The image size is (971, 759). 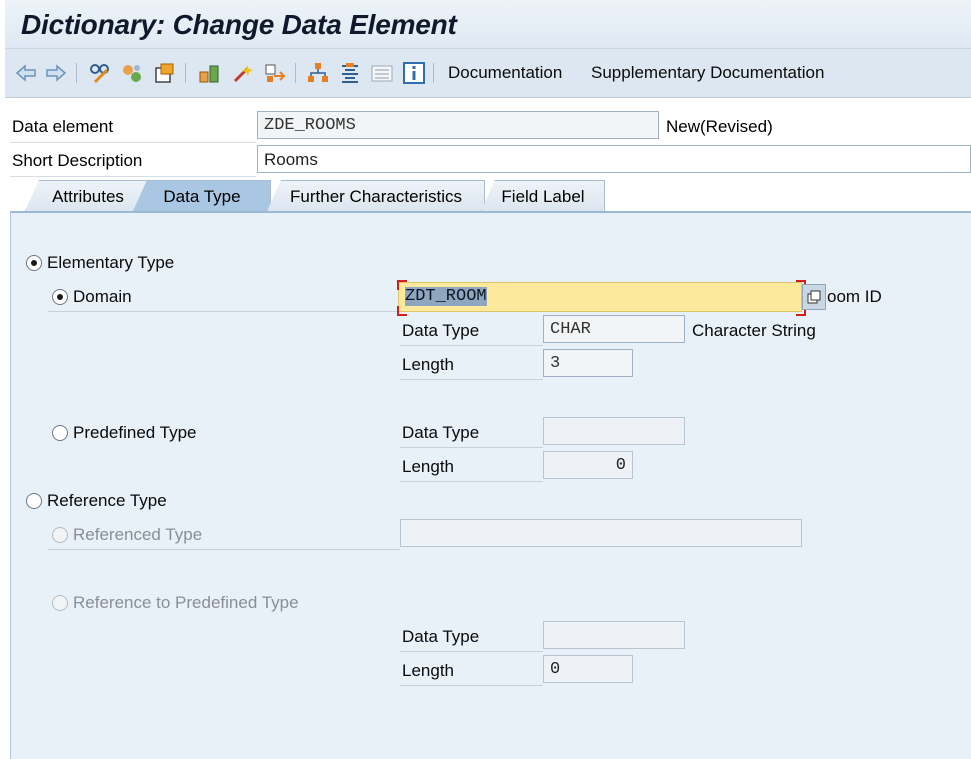 What do you see at coordinates (318, 73) in the screenshot?
I see `hierarchy-icon` at bounding box center [318, 73].